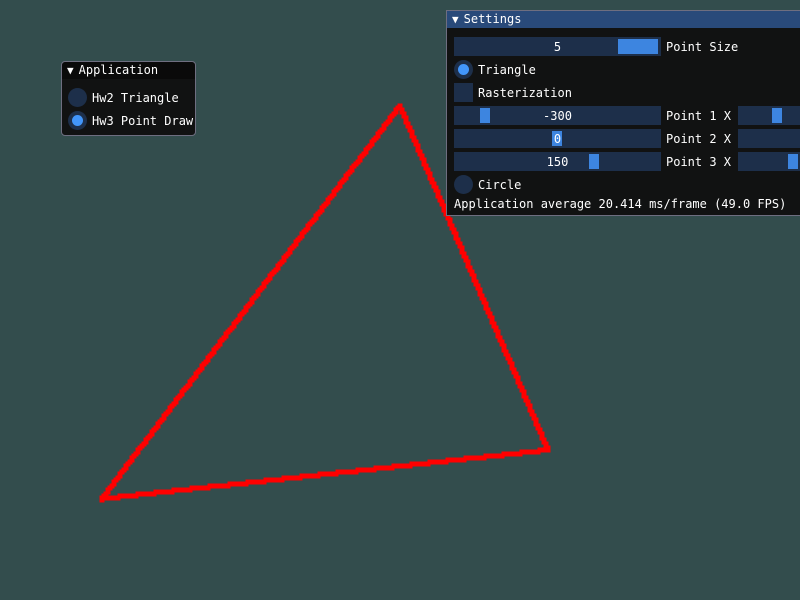 Image resolution: width=800 pixels, height=600 pixels. Describe the element at coordinates (594, 161) in the screenshot. I see `point-3-x-slider-grab` at that location.